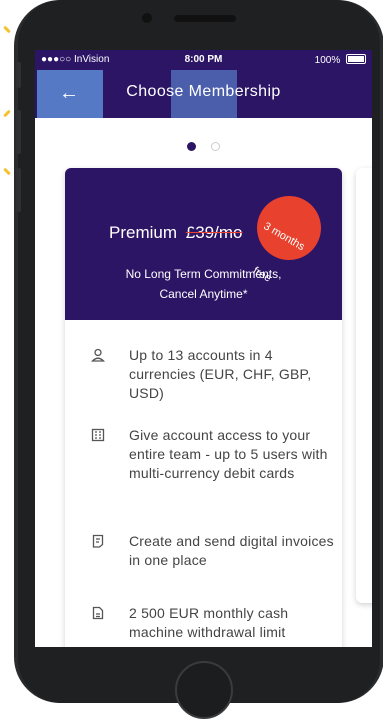  I want to click on speaker-grille, so click(205, 18).